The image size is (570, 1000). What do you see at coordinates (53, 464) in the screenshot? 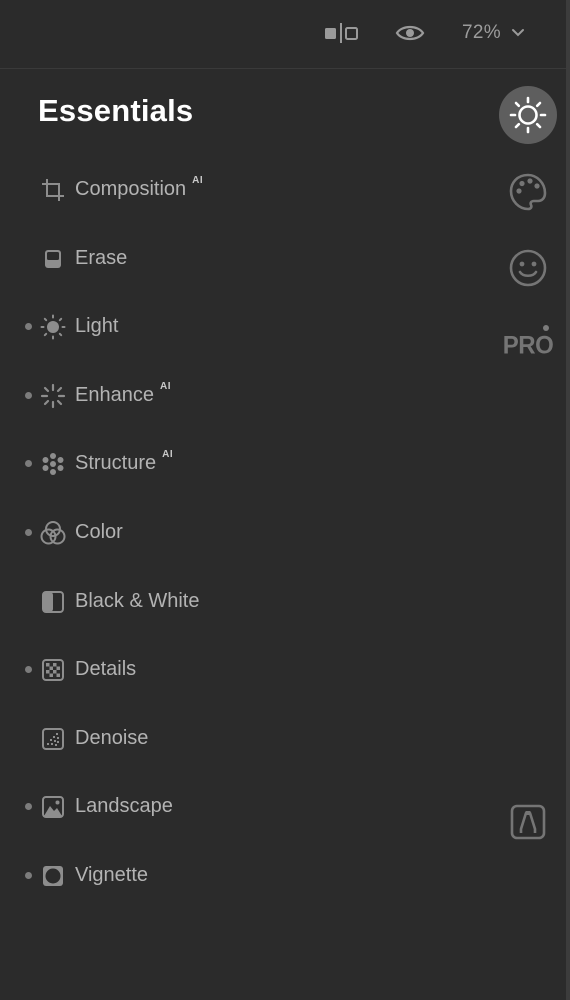
I see `dots-cluster-icon` at bounding box center [53, 464].